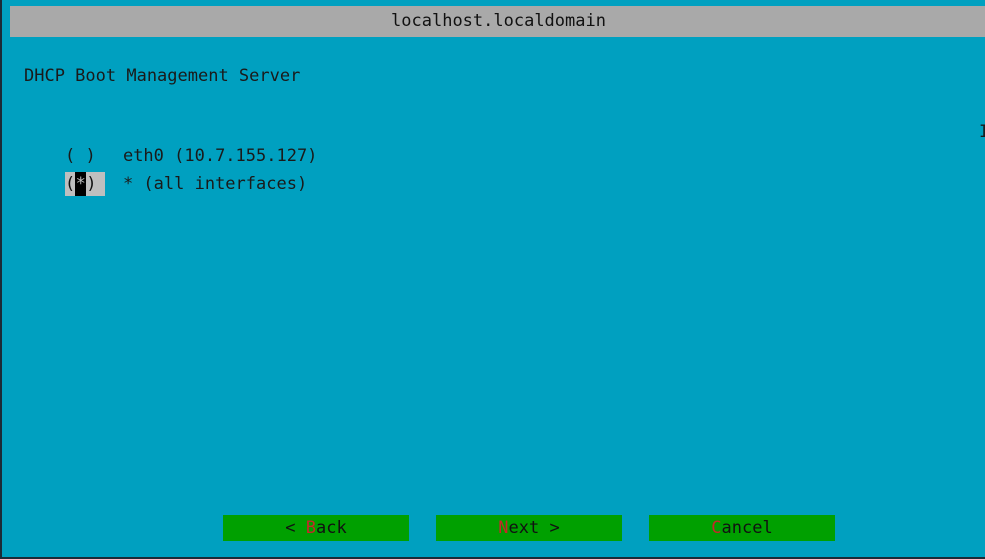 The width and height of the screenshot is (985, 559). What do you see at coordinates (331, 528) in the screenshot?
I see `back-button-label: ack` at bounding box center [331, 528].